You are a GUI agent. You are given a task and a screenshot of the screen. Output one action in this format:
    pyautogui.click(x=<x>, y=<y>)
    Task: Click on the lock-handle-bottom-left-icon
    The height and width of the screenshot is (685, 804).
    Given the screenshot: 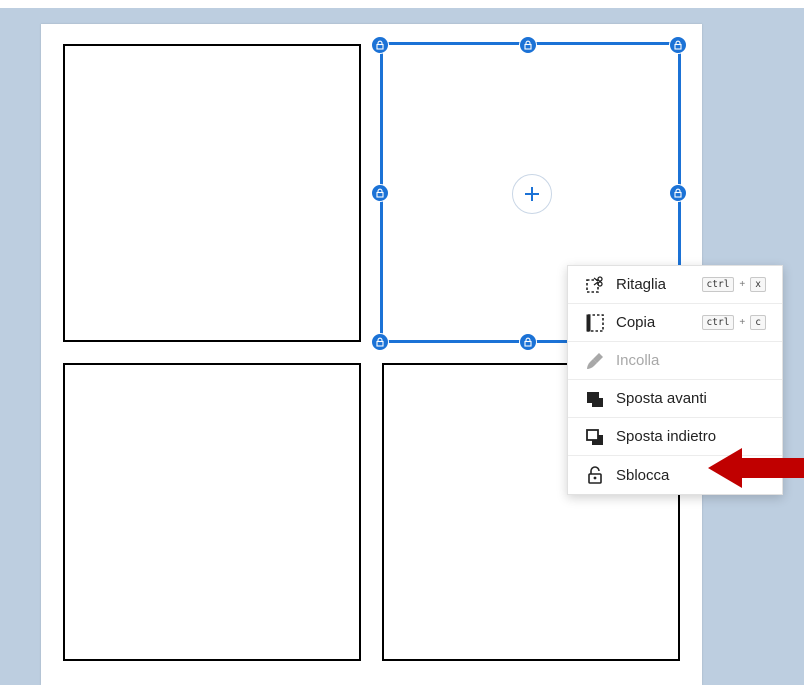 What is the action you would take?
    pyautogui.click(x=380, y=342)
    